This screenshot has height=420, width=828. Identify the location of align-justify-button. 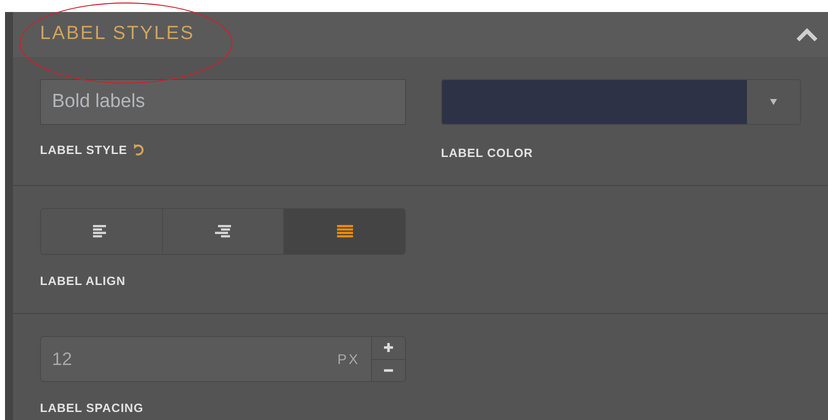
(344, 231).